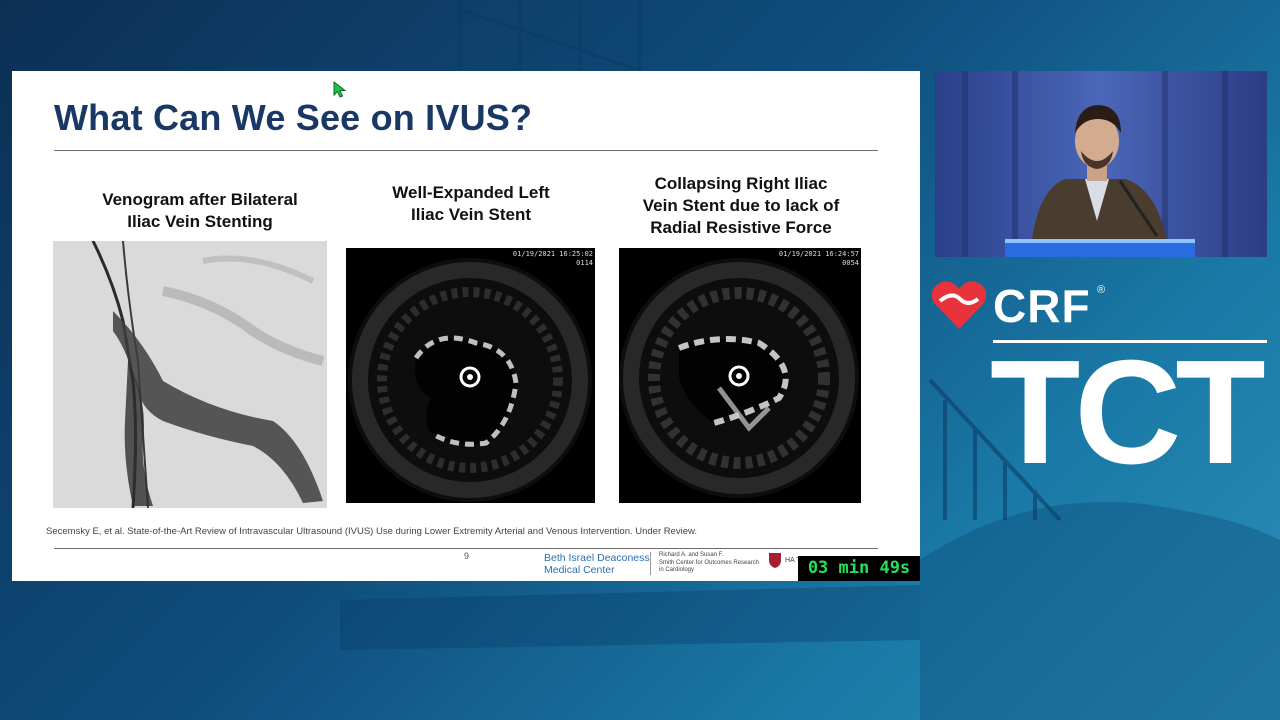 The image size is (1280, 720). Describe the element at coordinates (200, 199) in the screenshot. I see `panel-1-caption-line-1: Venogram after Bilateral` at that location.